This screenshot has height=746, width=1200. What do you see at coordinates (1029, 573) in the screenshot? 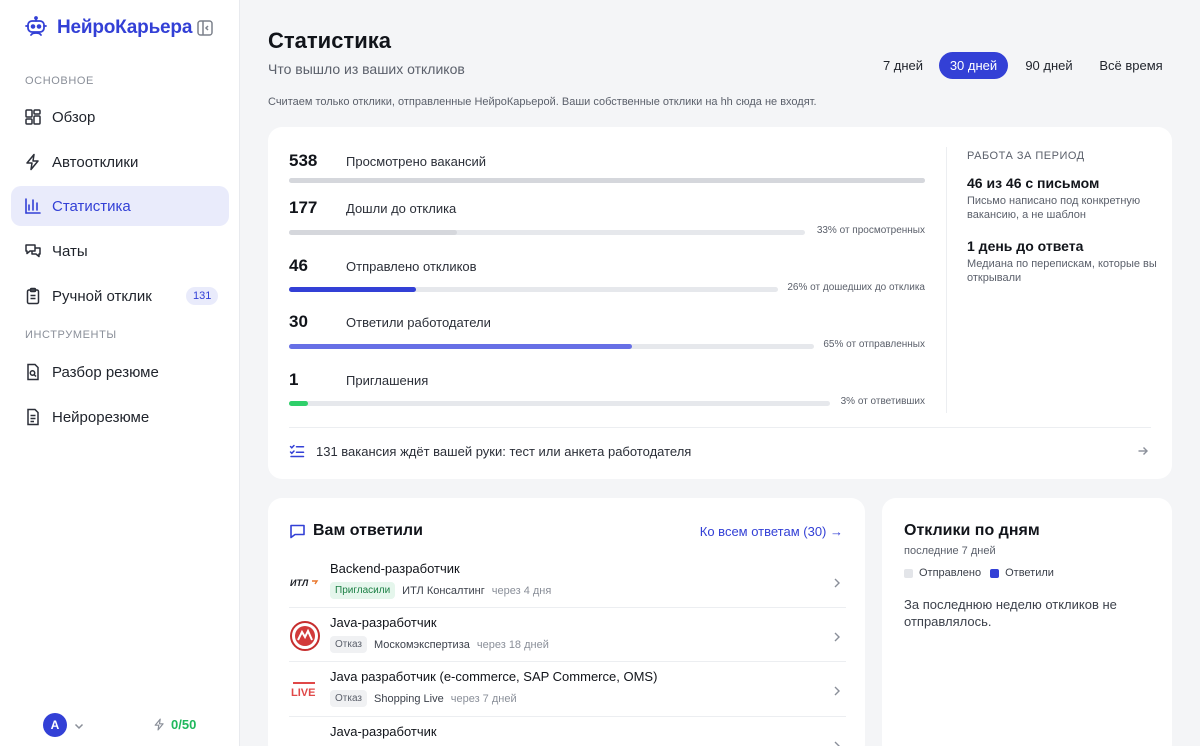
I see `legend-replied-label: Ответили` at bounding box center [1029, 573].